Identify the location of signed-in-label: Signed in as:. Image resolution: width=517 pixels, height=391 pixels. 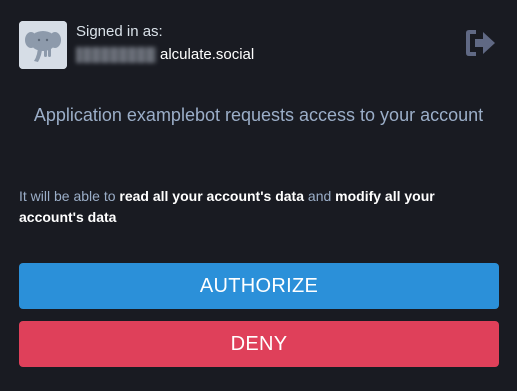
(119, 31).